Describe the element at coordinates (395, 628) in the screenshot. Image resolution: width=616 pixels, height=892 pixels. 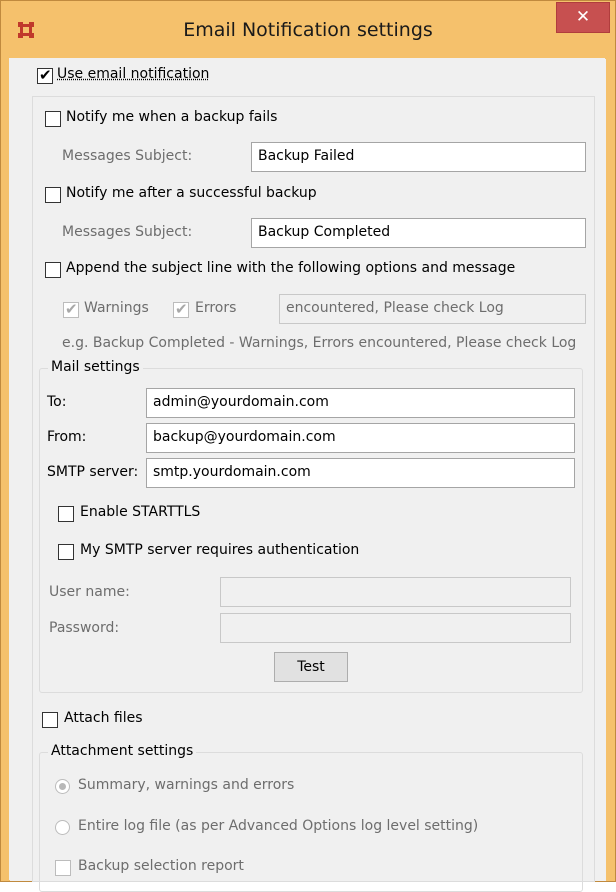
I see `password-input` at that location.